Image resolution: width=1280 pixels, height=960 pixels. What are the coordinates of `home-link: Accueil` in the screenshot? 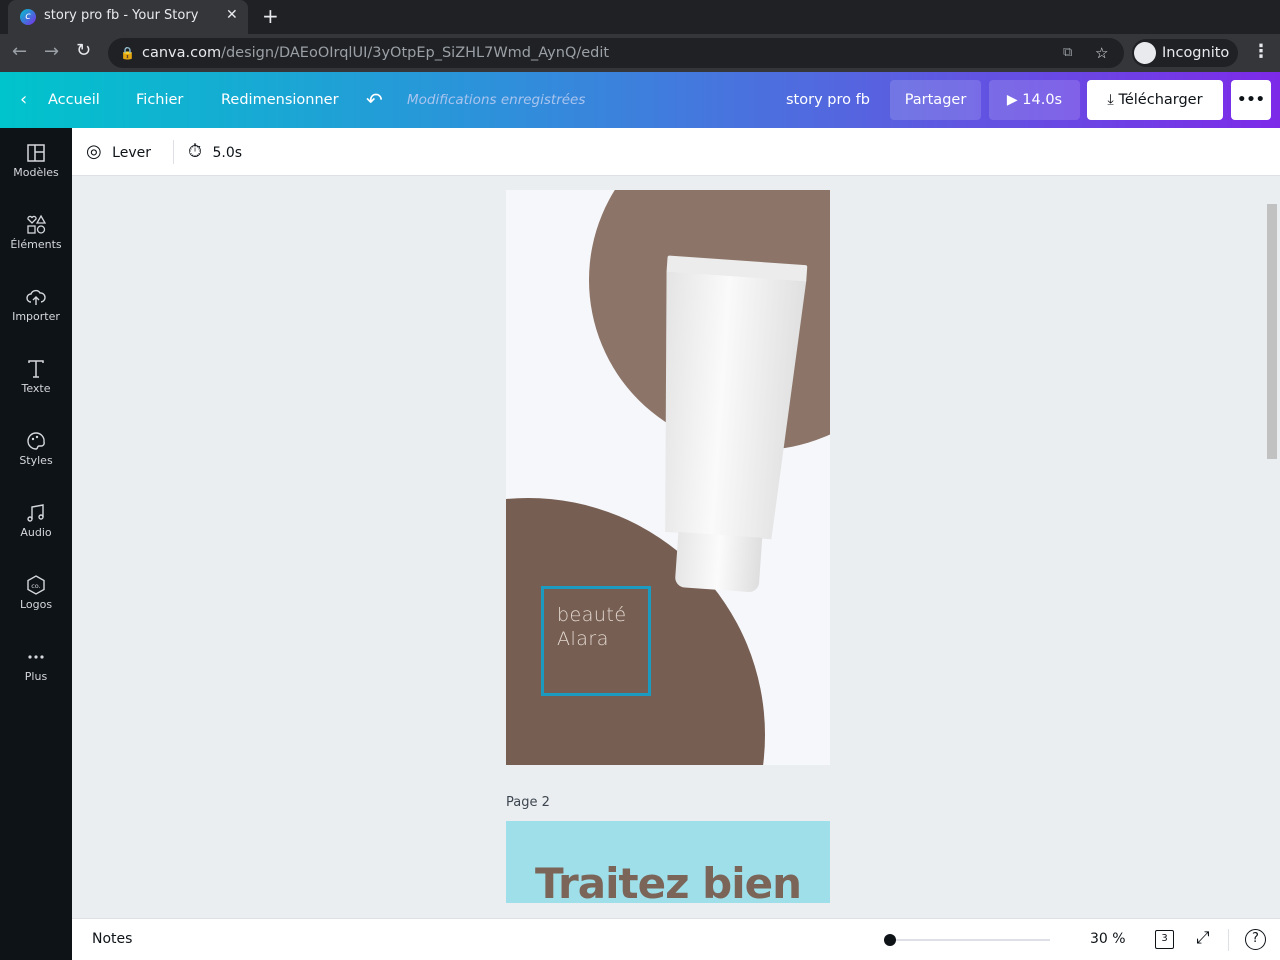 It's located at (74, 100).